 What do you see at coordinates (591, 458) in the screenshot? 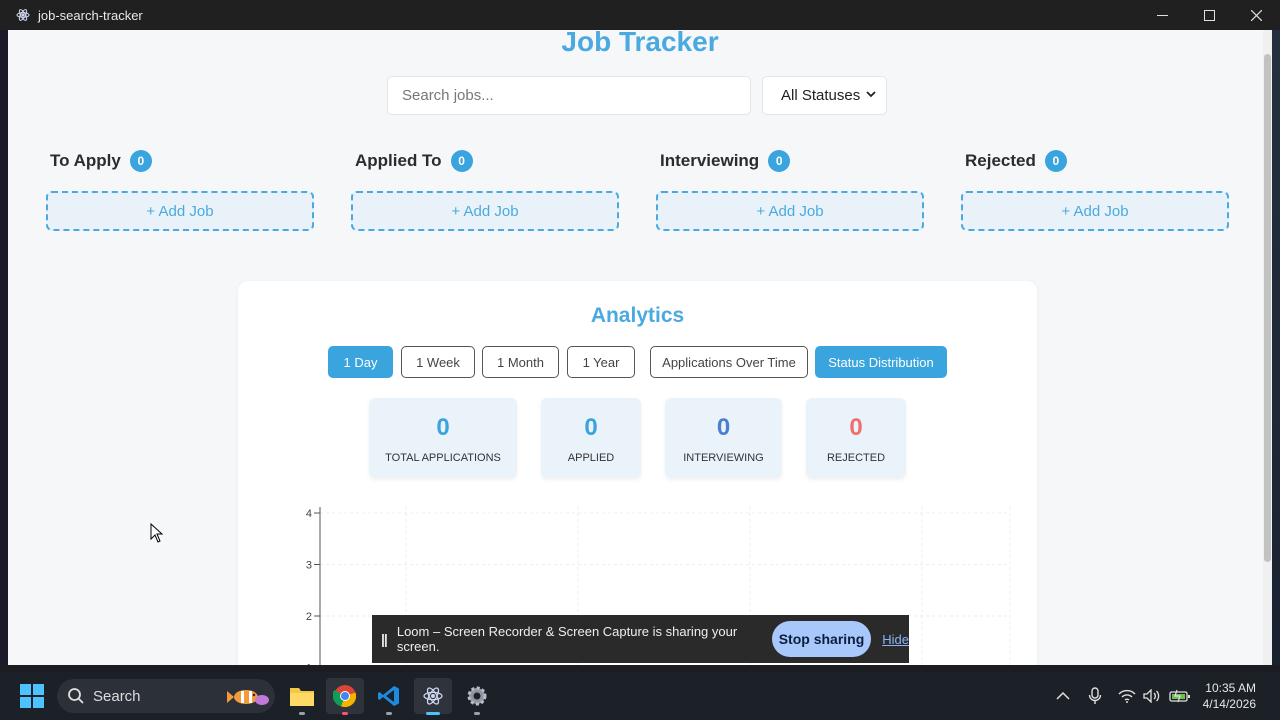
I see `stat-label: APPLIED` at bounding box center [591, 458].